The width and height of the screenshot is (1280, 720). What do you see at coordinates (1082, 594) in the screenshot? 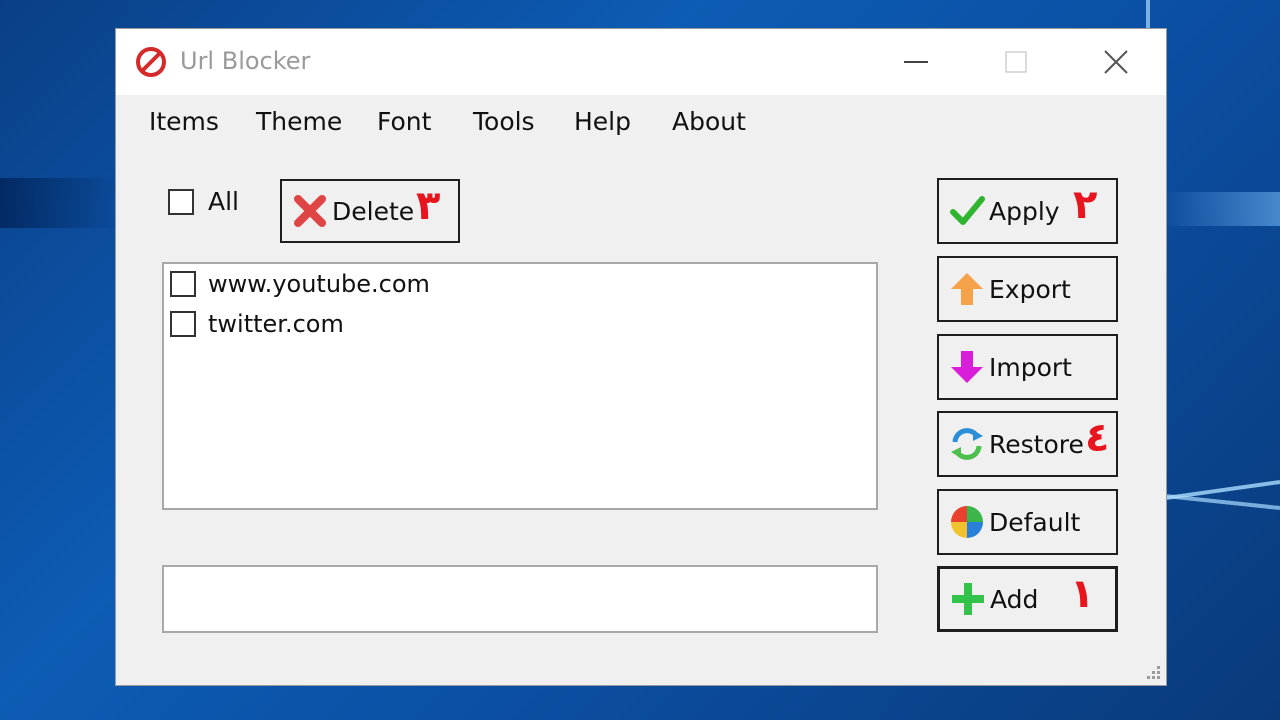
I see `add-annotation-number: ١` at bounding box center [1082, 594].